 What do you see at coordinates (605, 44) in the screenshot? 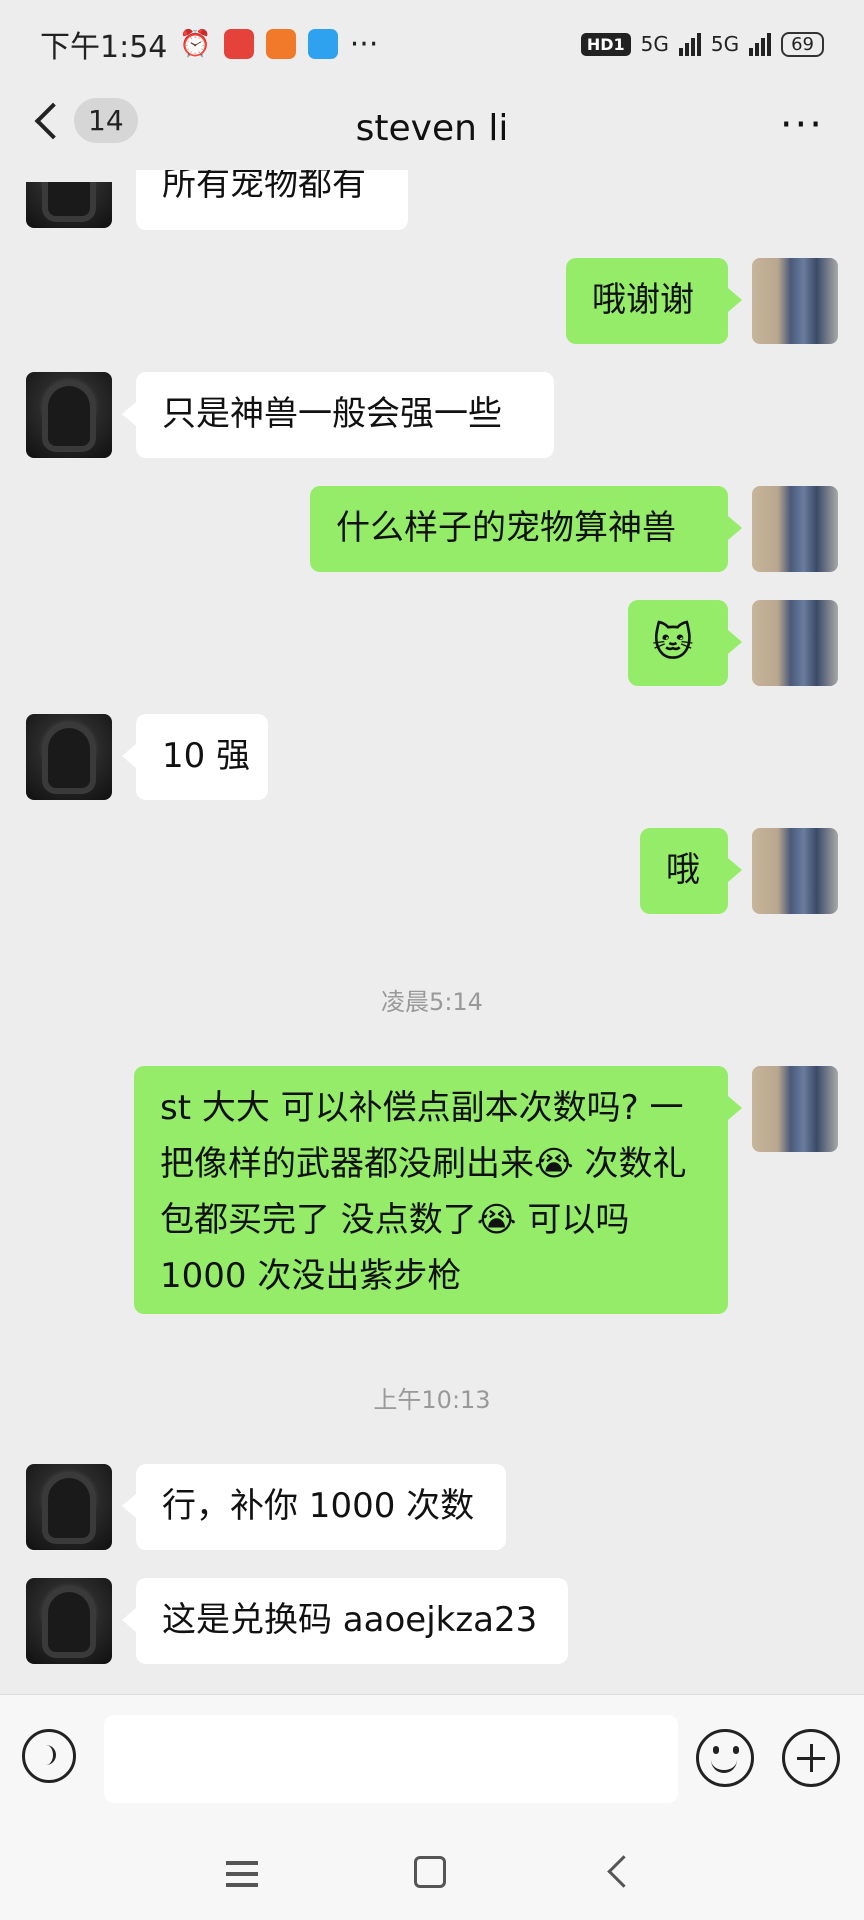
I see `hd-badge: HD1` at bounding box center [605, 44].